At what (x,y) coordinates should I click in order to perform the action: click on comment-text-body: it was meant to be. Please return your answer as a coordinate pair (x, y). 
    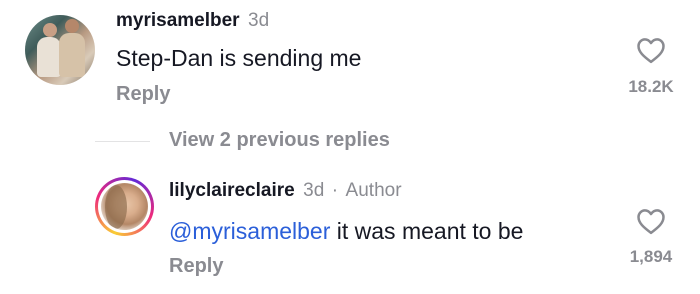
    Looking at the image, I should click on (427, 231).